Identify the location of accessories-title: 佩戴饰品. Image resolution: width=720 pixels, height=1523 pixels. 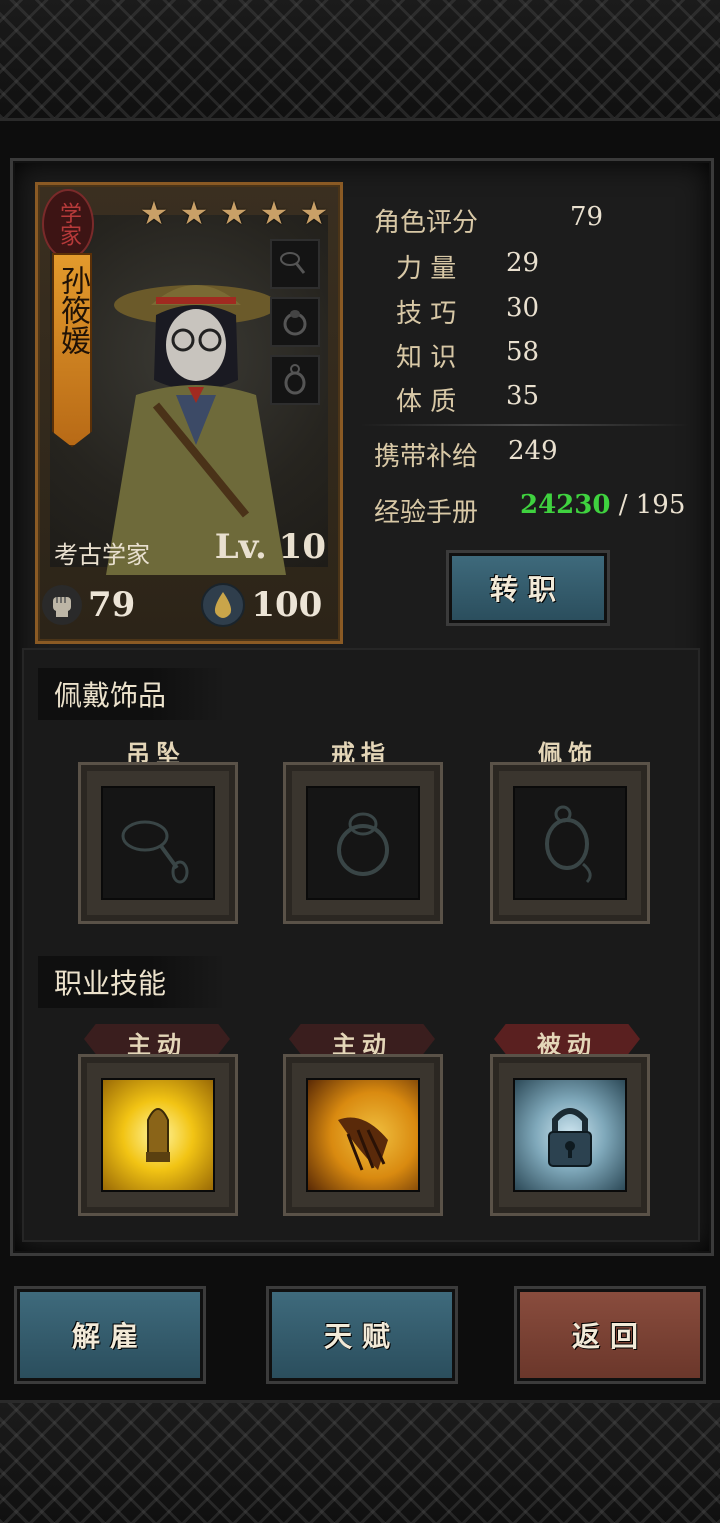
(132, 694).